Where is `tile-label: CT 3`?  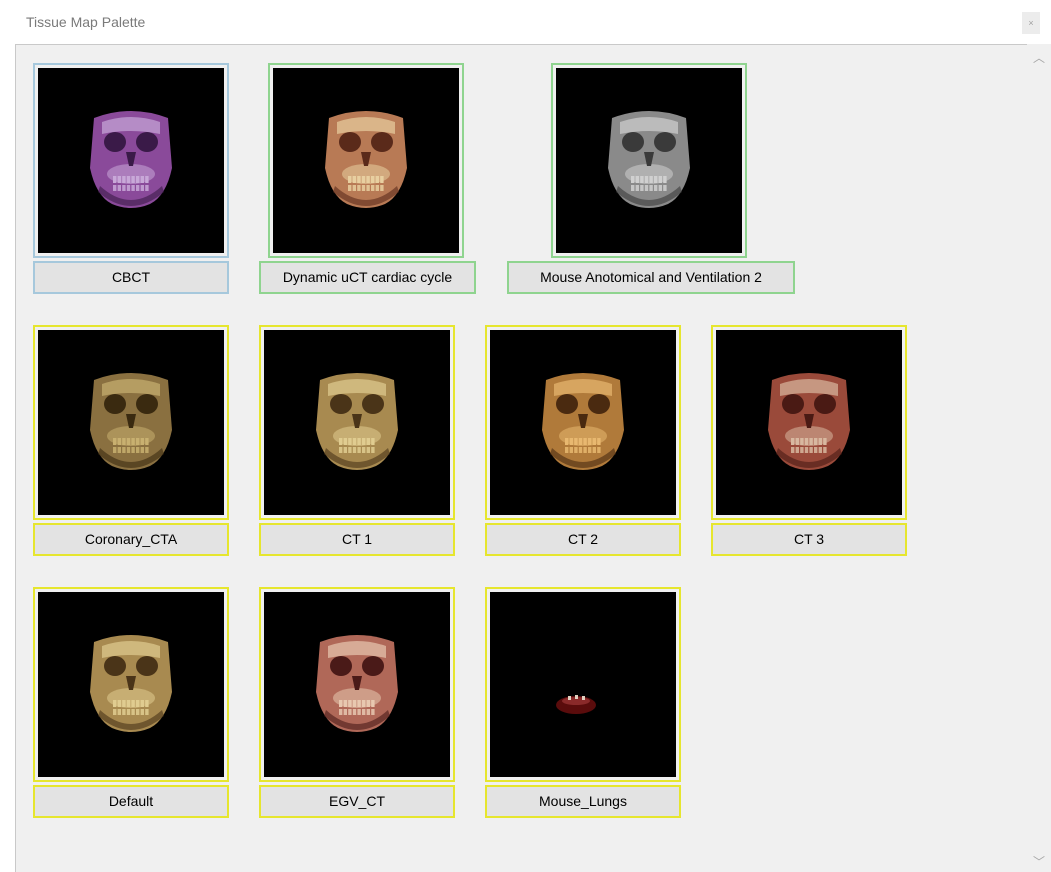 tile-label: CT 3 is located at coordinates (809, 539).